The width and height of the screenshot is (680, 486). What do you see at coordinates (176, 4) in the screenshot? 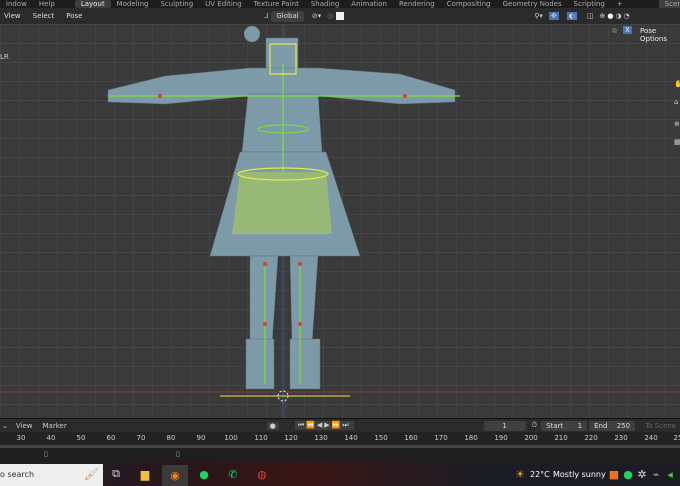
I see `tab-sculpting: Sculpting` at bounding box center [176, 4].